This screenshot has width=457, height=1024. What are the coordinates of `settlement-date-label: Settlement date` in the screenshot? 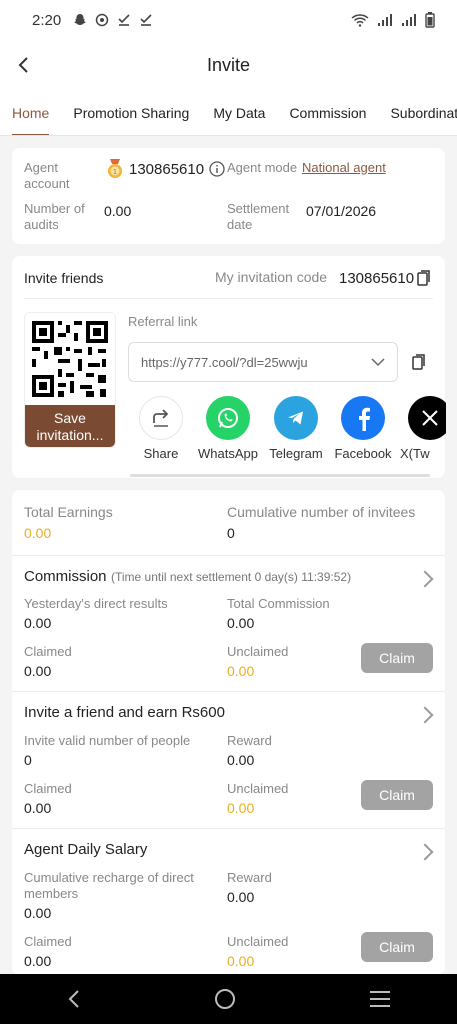 It's located at (258, 216).